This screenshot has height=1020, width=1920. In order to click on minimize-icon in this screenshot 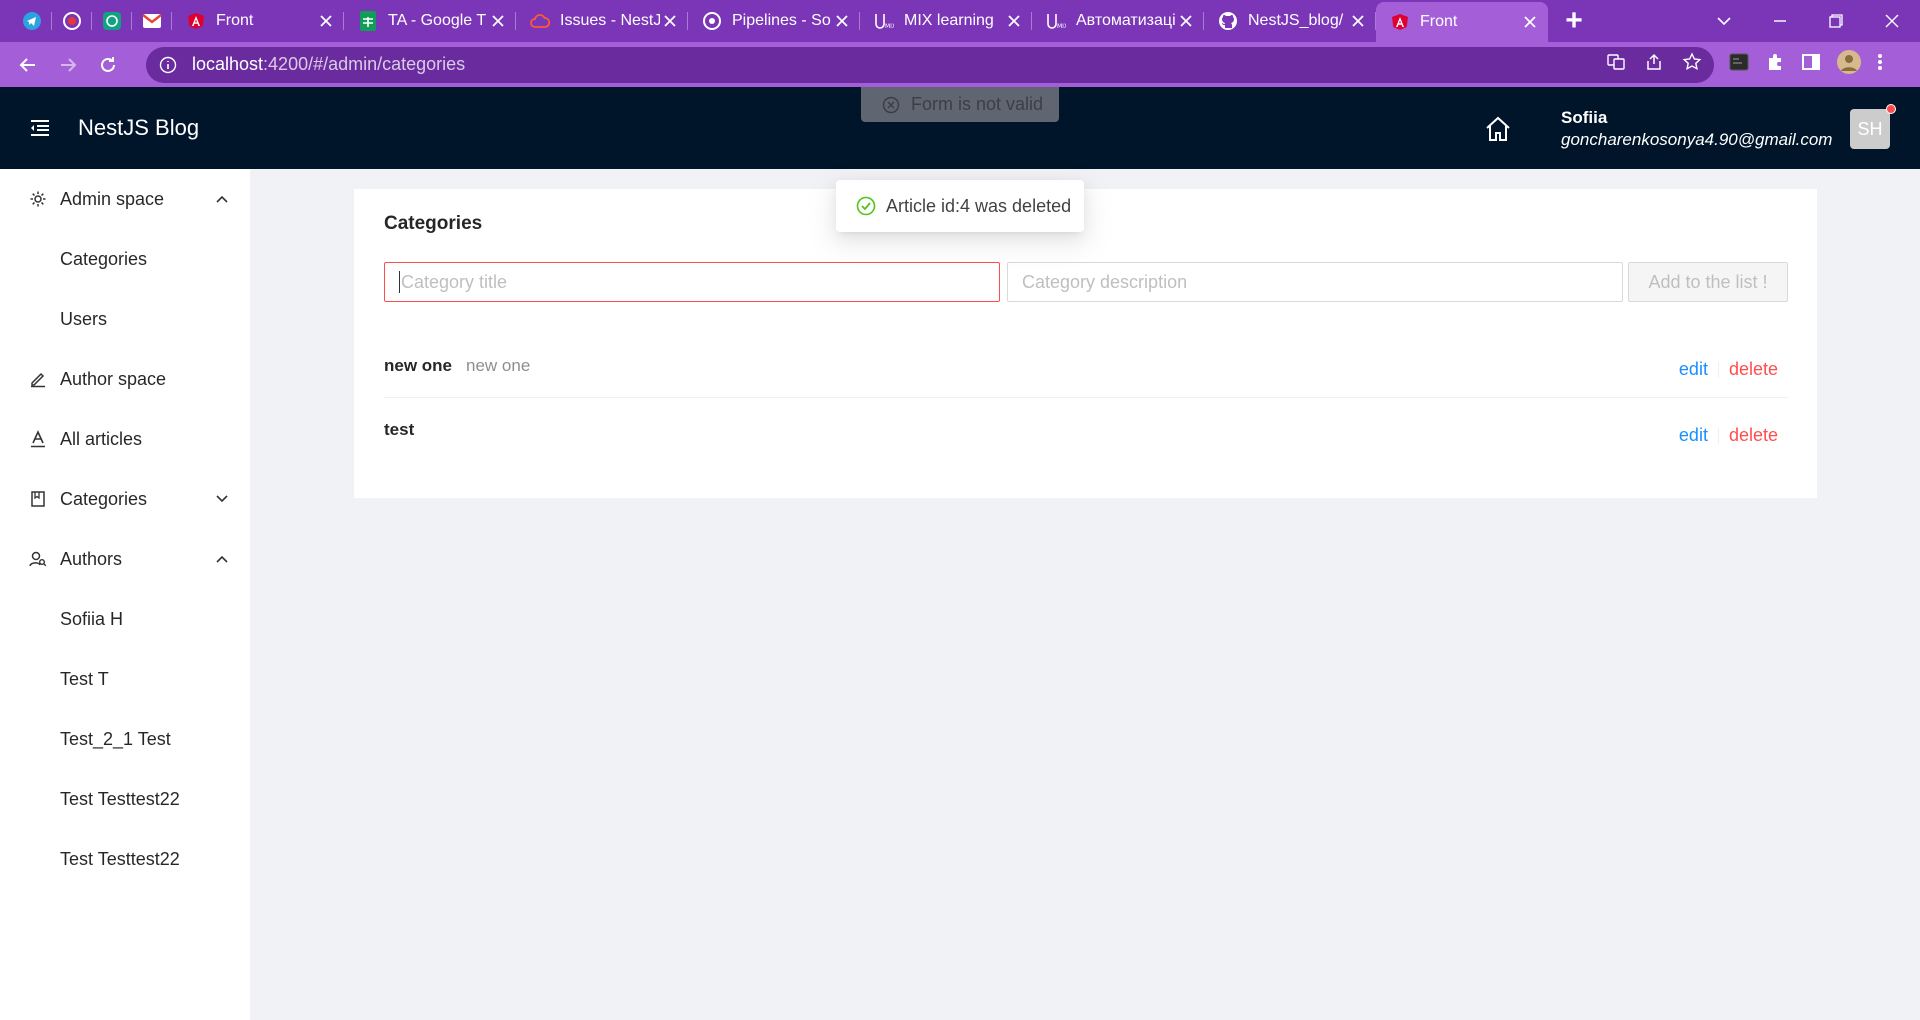, I will do `click(1780, 21)`.